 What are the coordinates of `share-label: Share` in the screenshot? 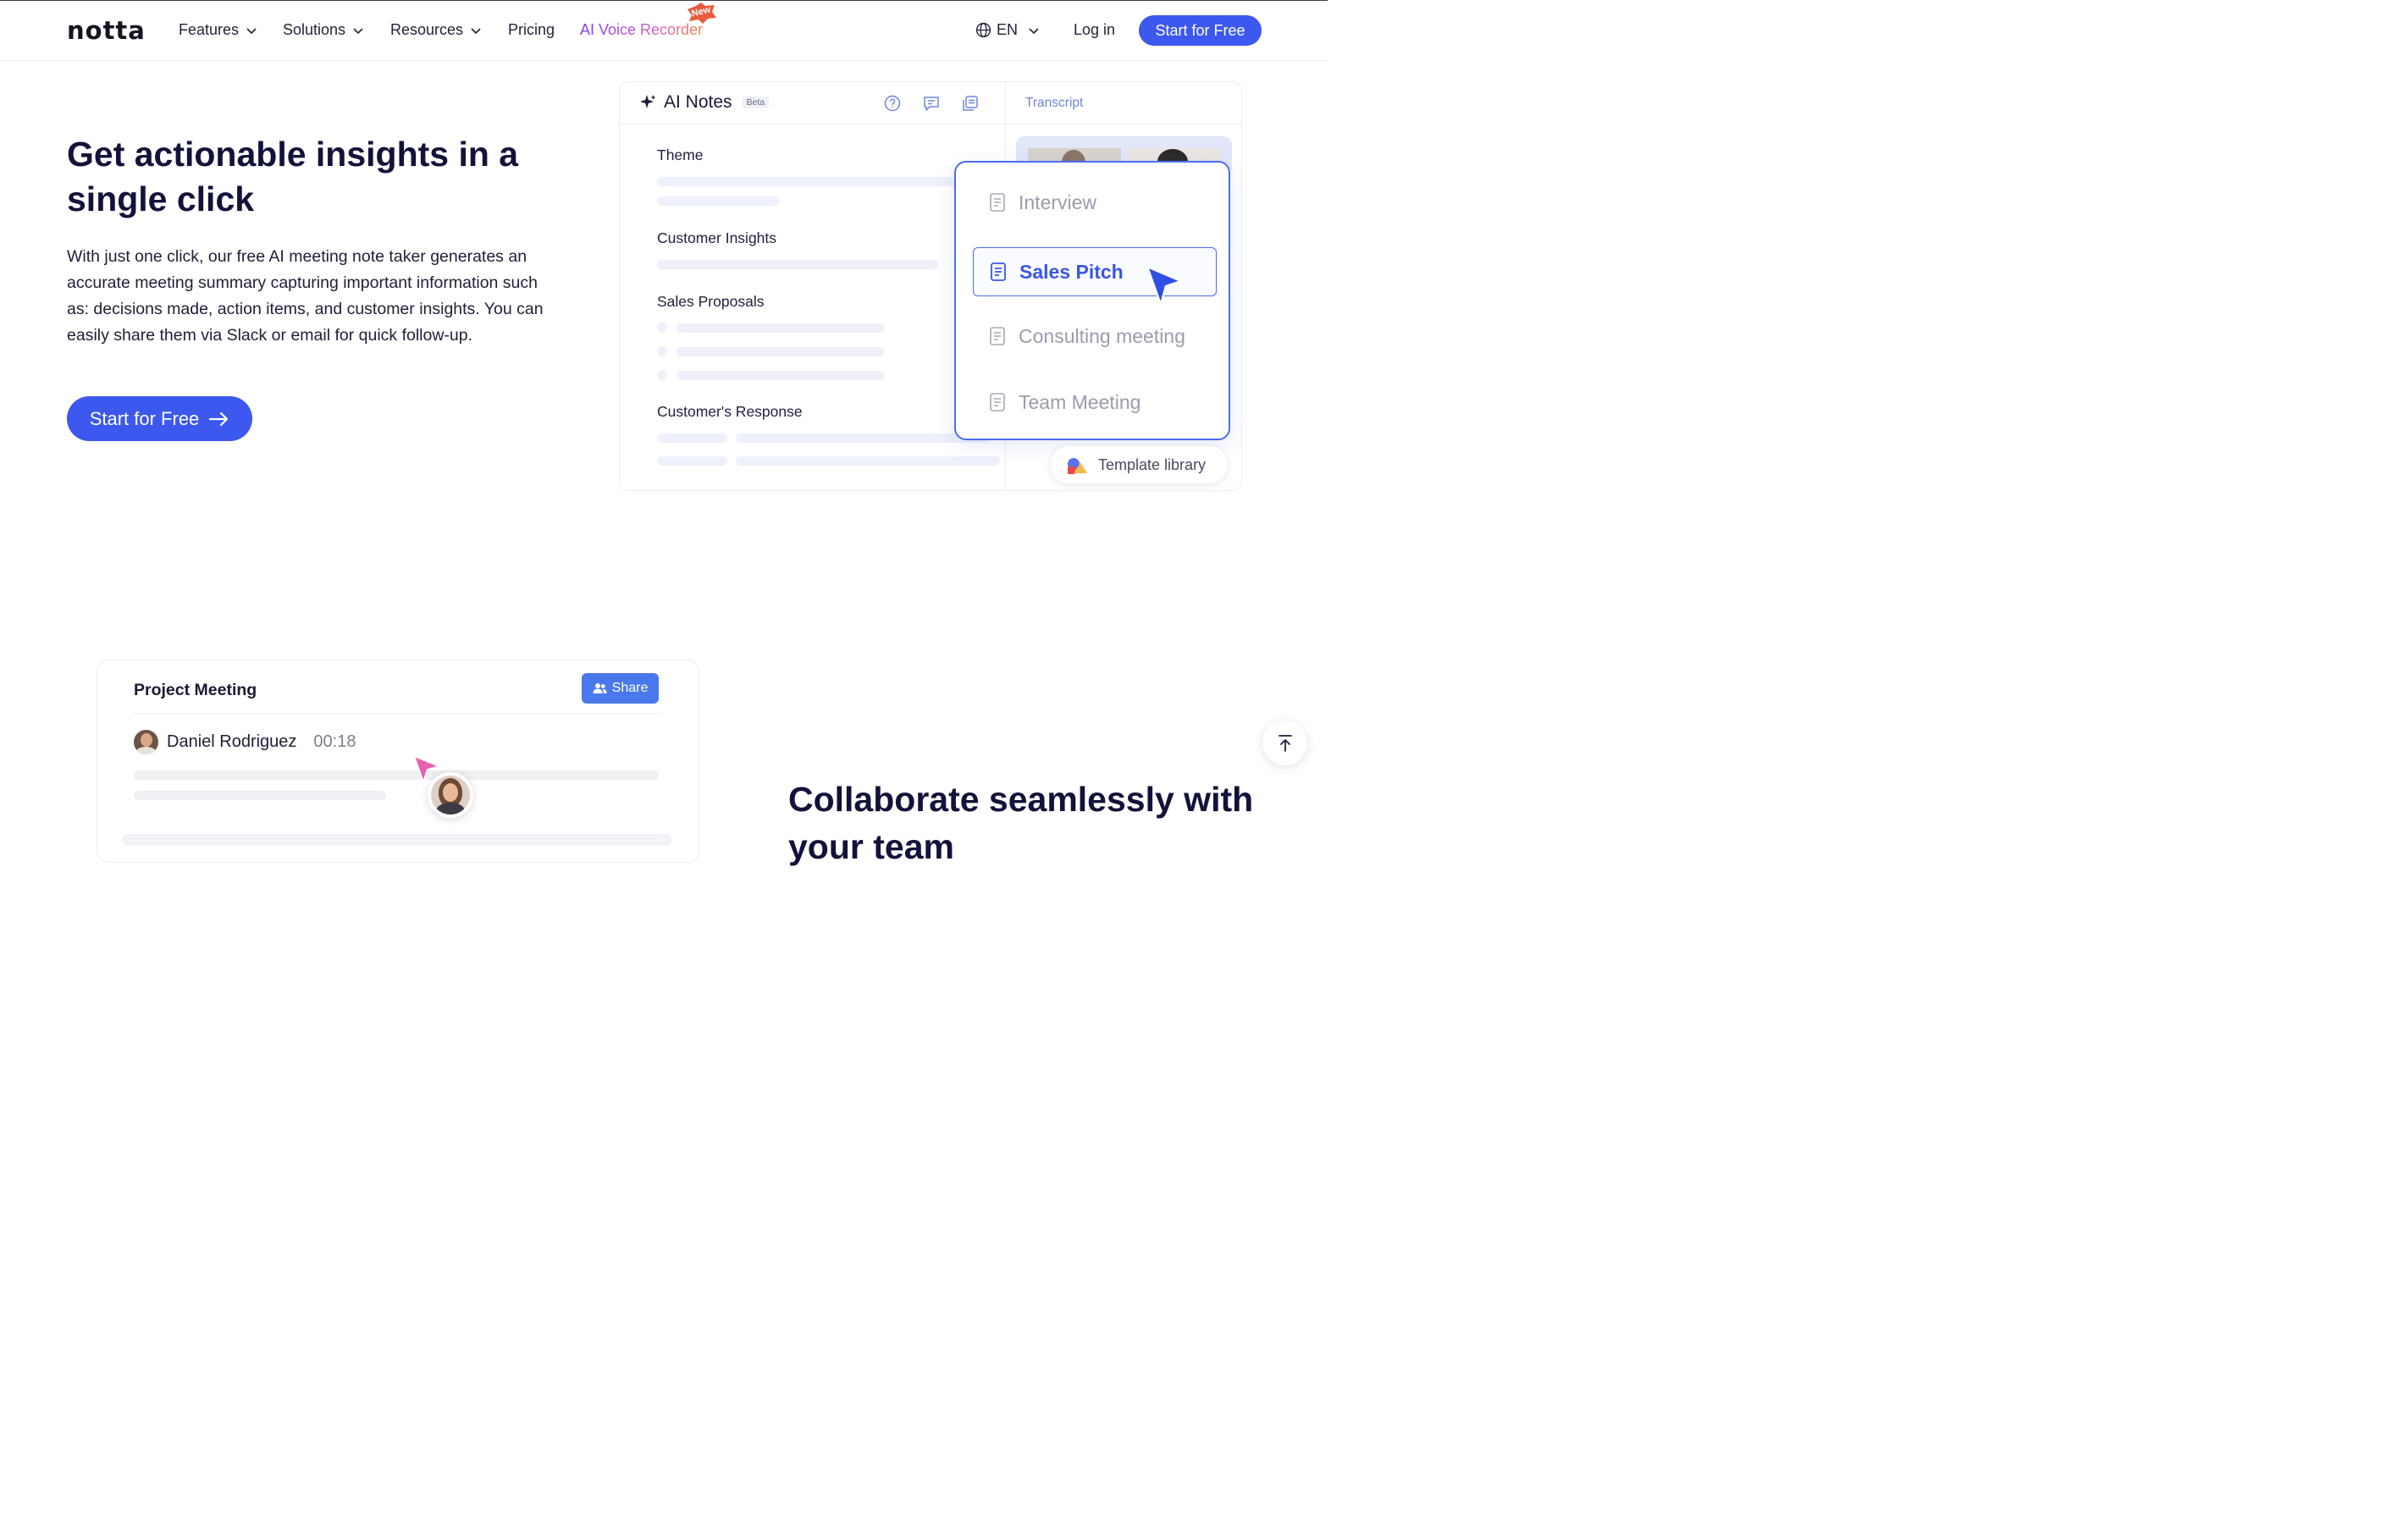 It's located at (630, 688).